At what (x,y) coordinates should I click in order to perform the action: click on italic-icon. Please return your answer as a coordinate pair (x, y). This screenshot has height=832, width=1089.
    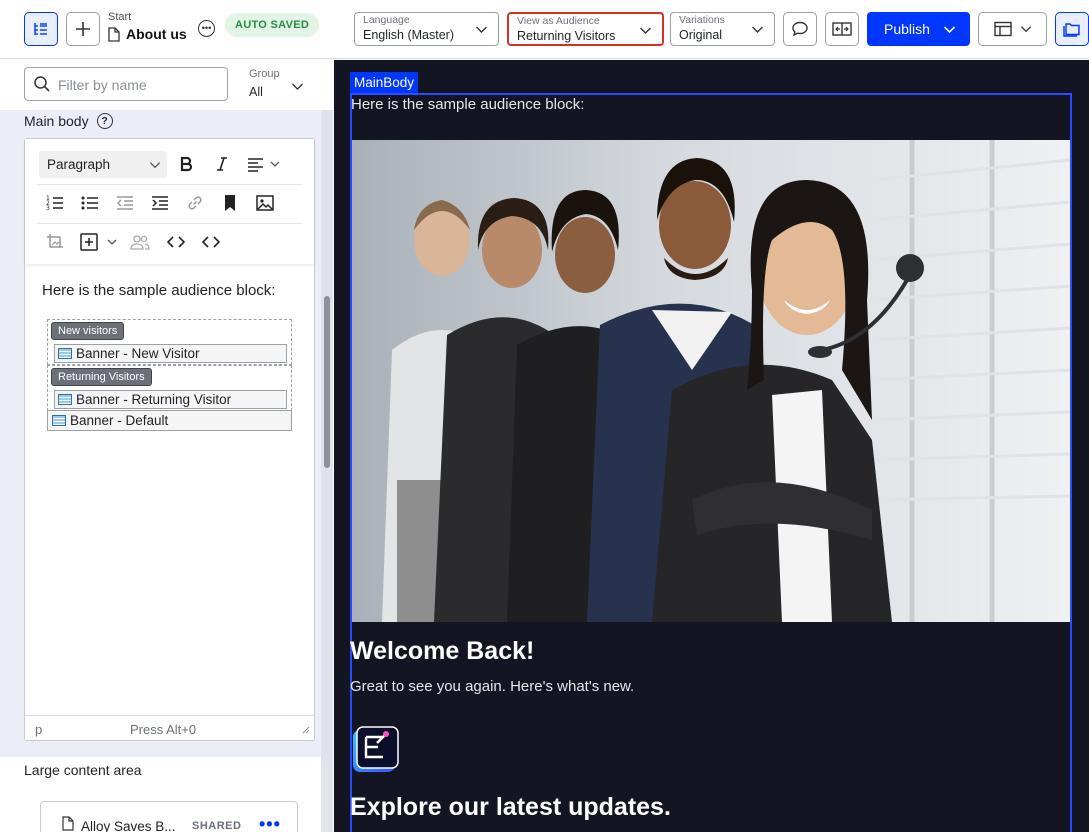
    Looking at the image, I should click on (222, 164).